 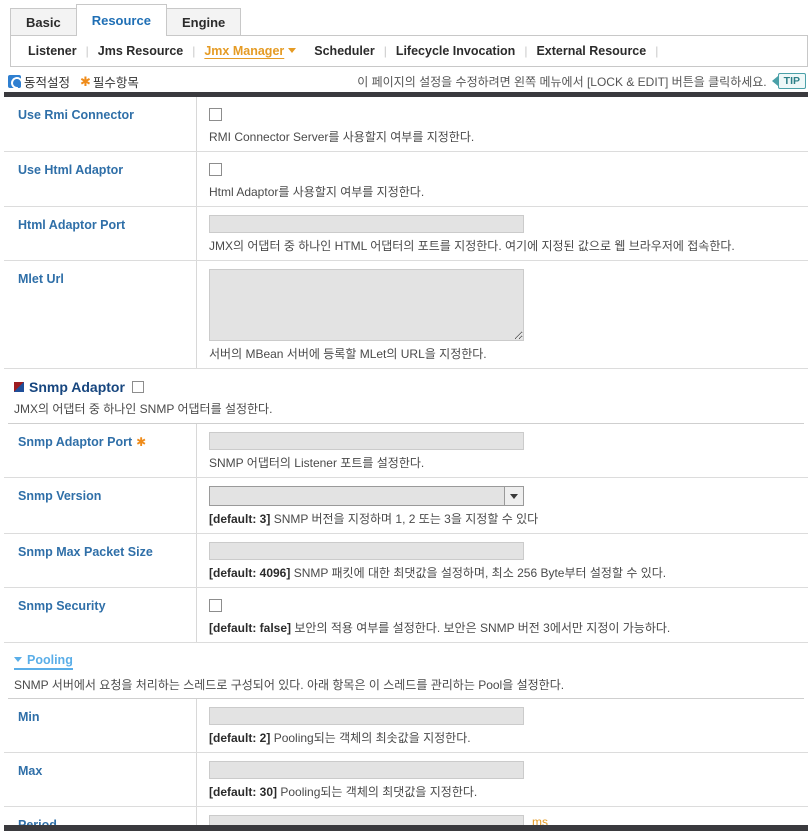 What do you see at coordinates (76, 115) in the screenshot?
I see `field-label: Use Rmi Connector` at bounding box center [76, 115].